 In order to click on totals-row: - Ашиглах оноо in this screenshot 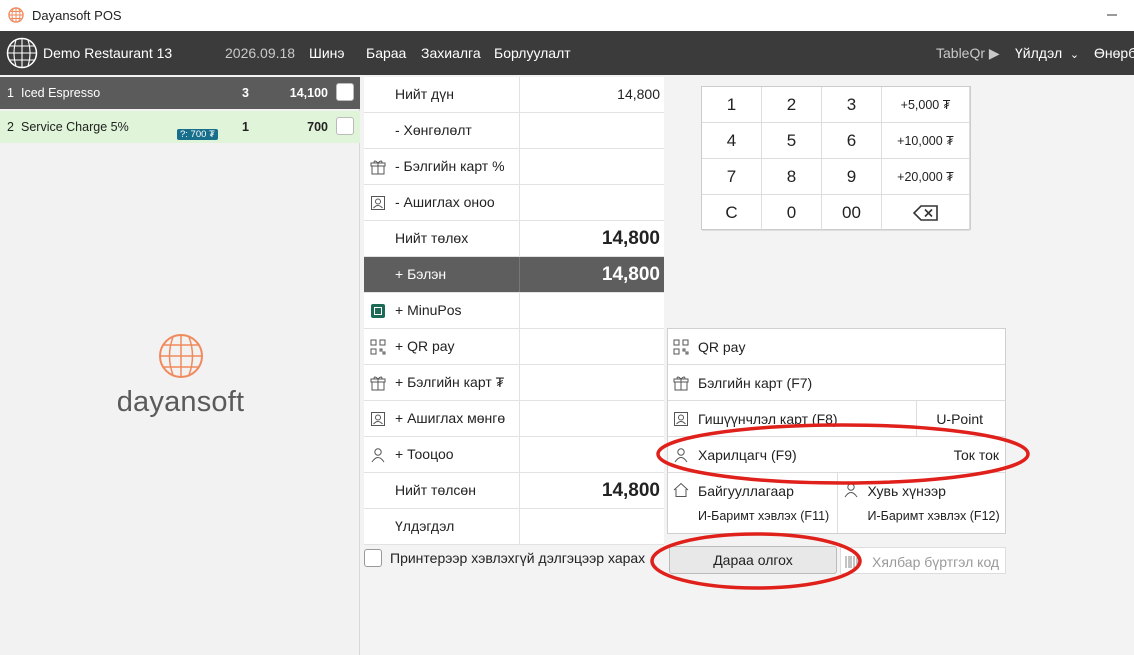, I will do `click(514, 203)`.